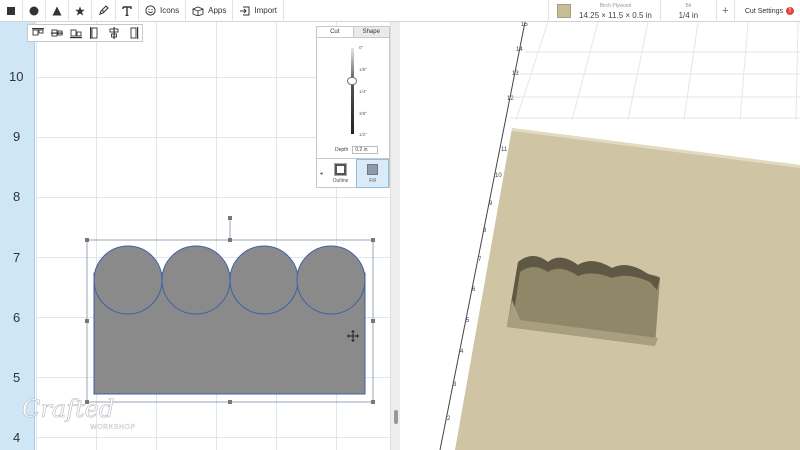 Image resolution: width=800 pixels, height=450 pixels. What do you see at coordinates (17, 377) in the screenshot?
I see `ruler-label: 5` at bounding box center [17, 377].